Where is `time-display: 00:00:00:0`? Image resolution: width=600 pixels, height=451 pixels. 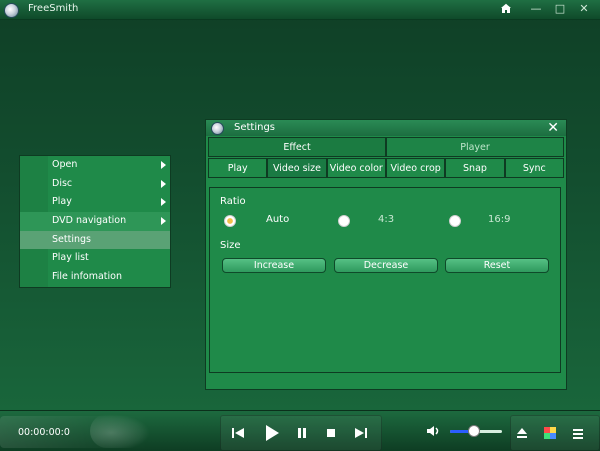 time-display: 00:00:00:0 is located at coordinates (44, 432).